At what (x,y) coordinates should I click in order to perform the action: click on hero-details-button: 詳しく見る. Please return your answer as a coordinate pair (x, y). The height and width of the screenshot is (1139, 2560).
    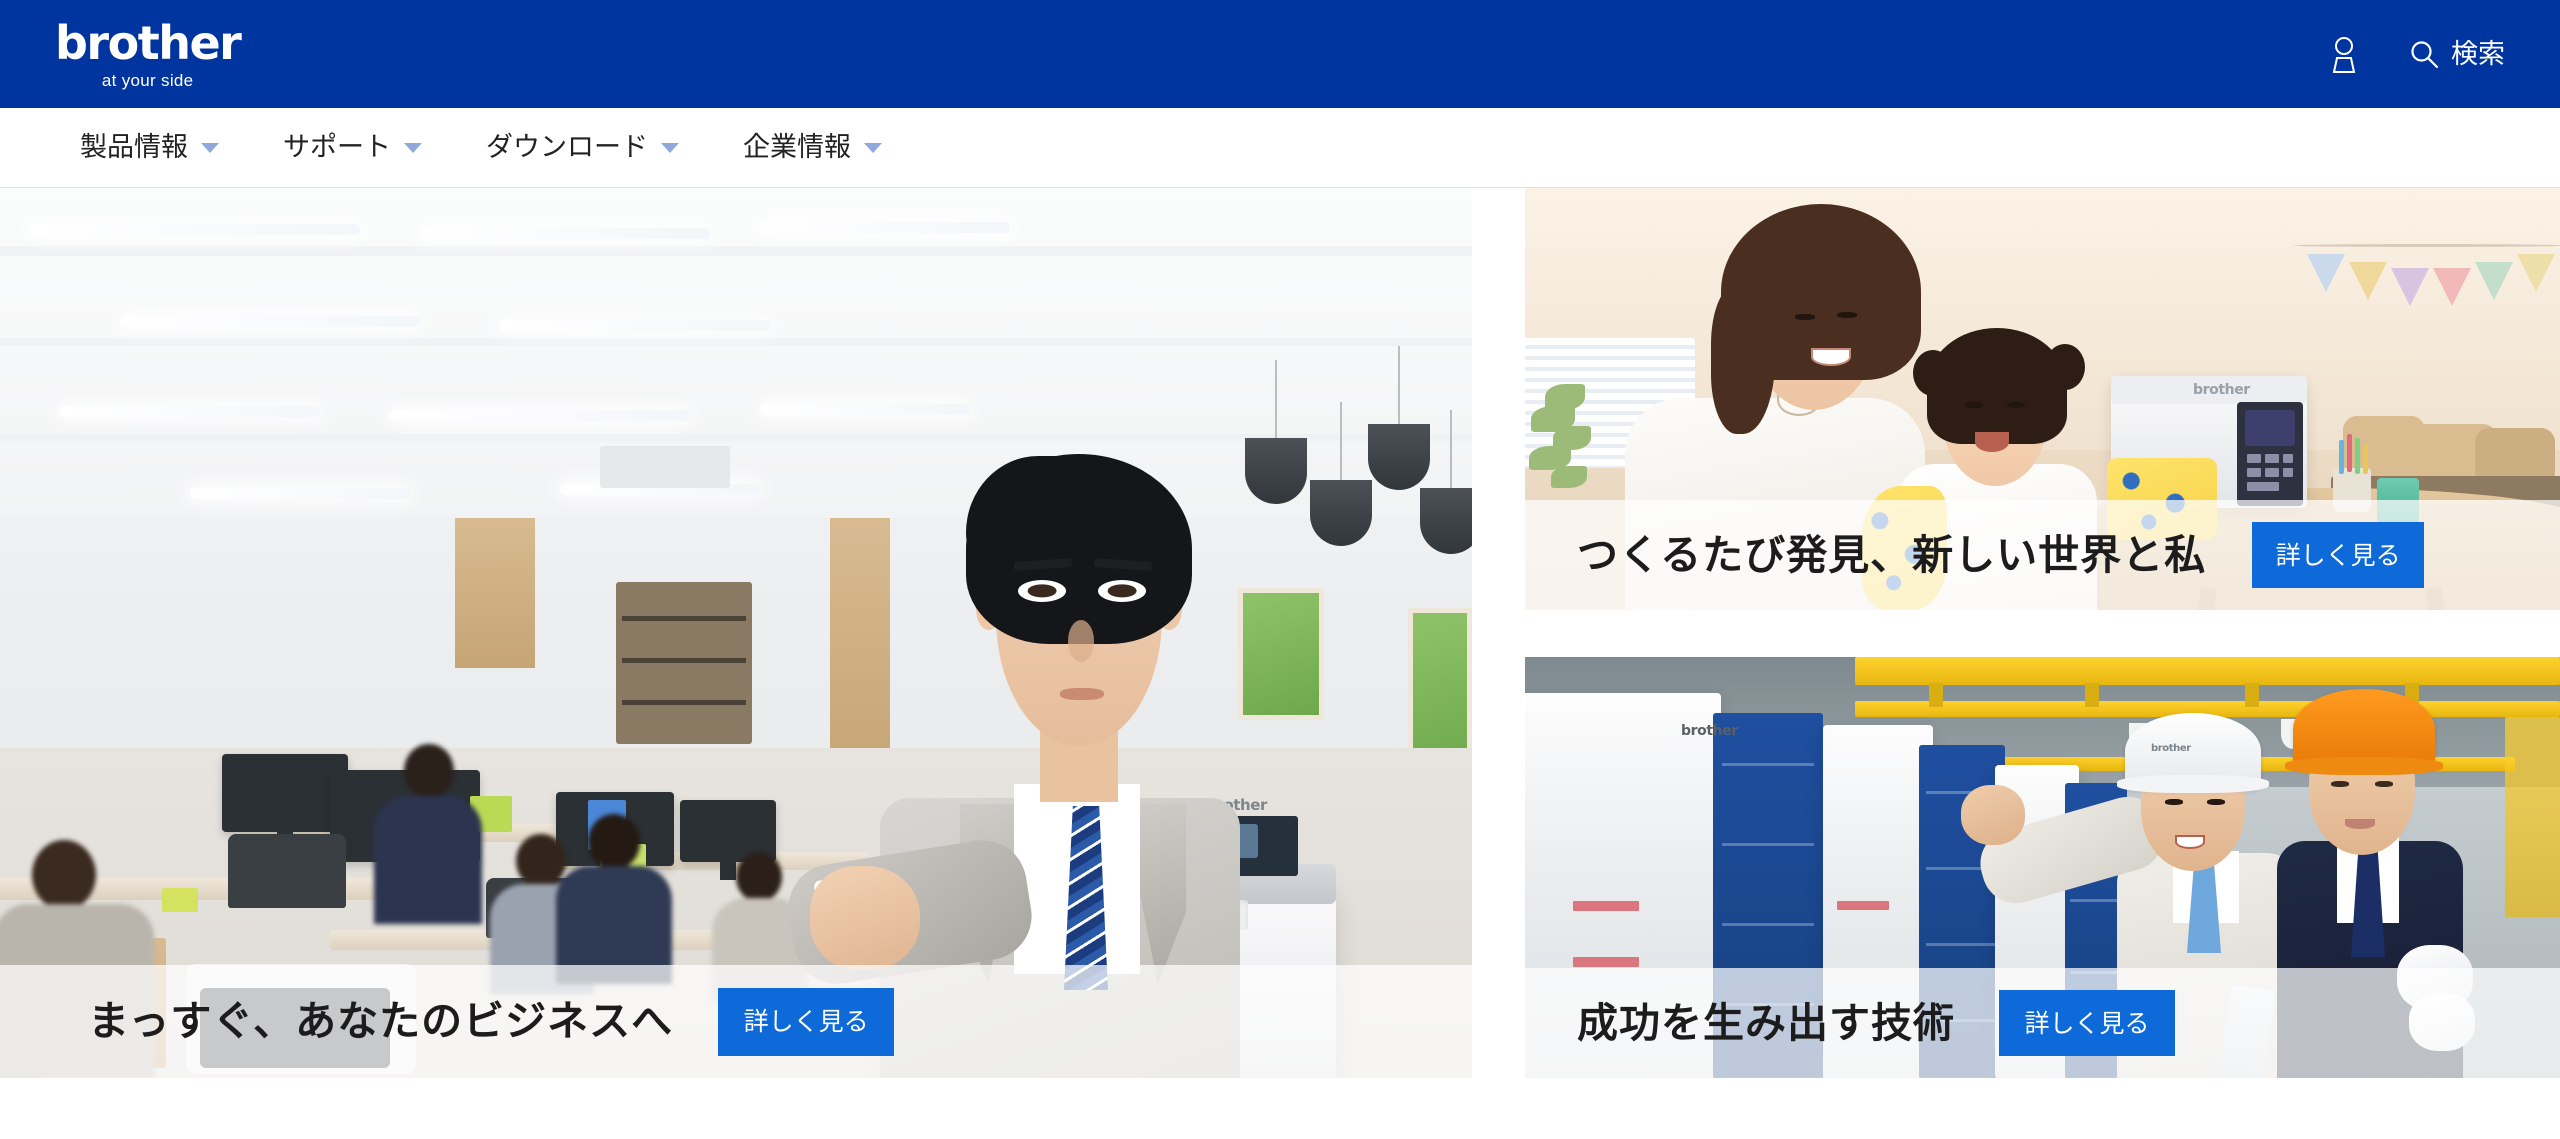
    Looking at the image, I should click on (806, 1021).